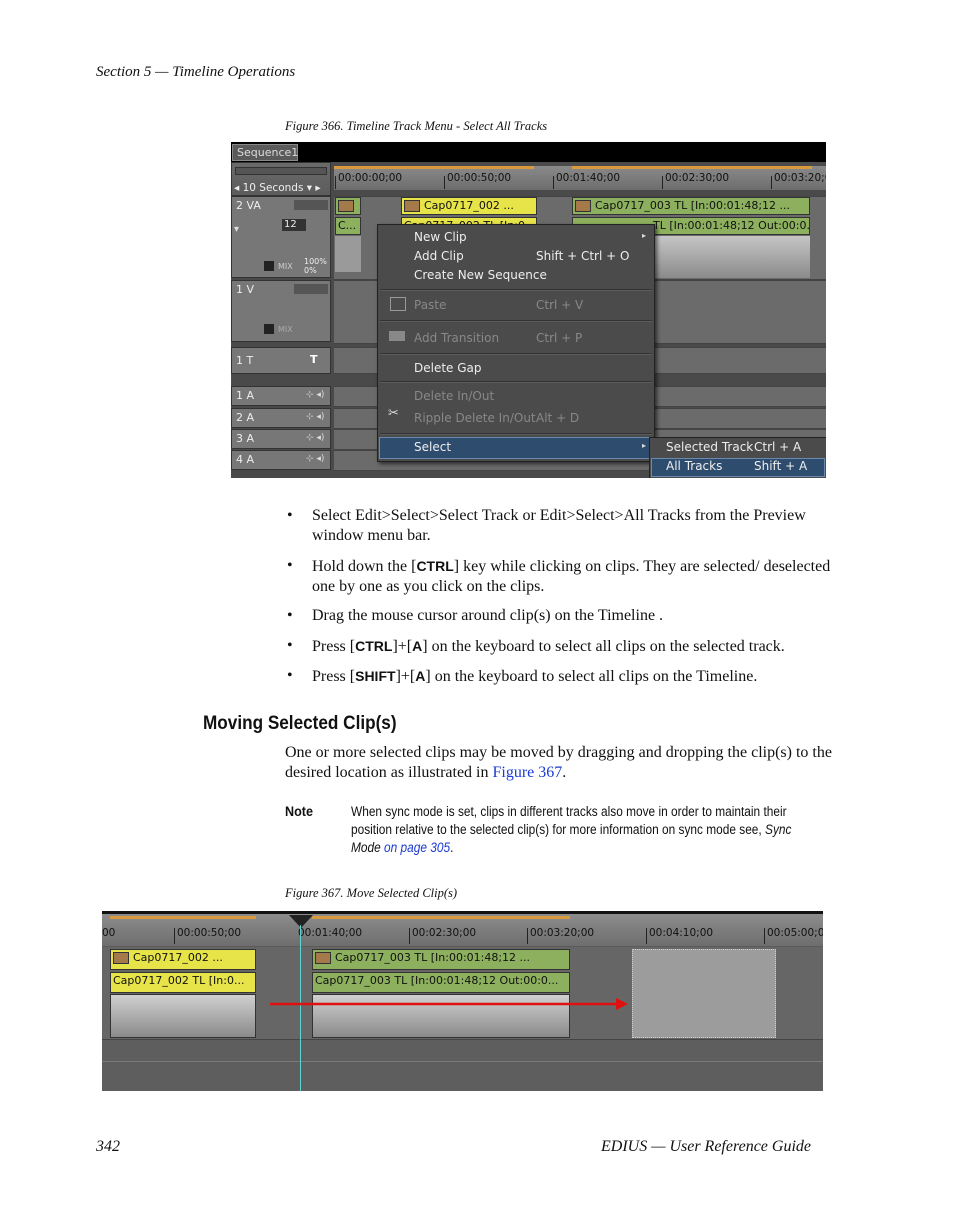 Image resolution: width=954 pixels, height=1227 pixels. Describe the element at coordinates (300, 723) in the screenshot. I see `section-heading: Moving Selected Clip(s)` at that location.